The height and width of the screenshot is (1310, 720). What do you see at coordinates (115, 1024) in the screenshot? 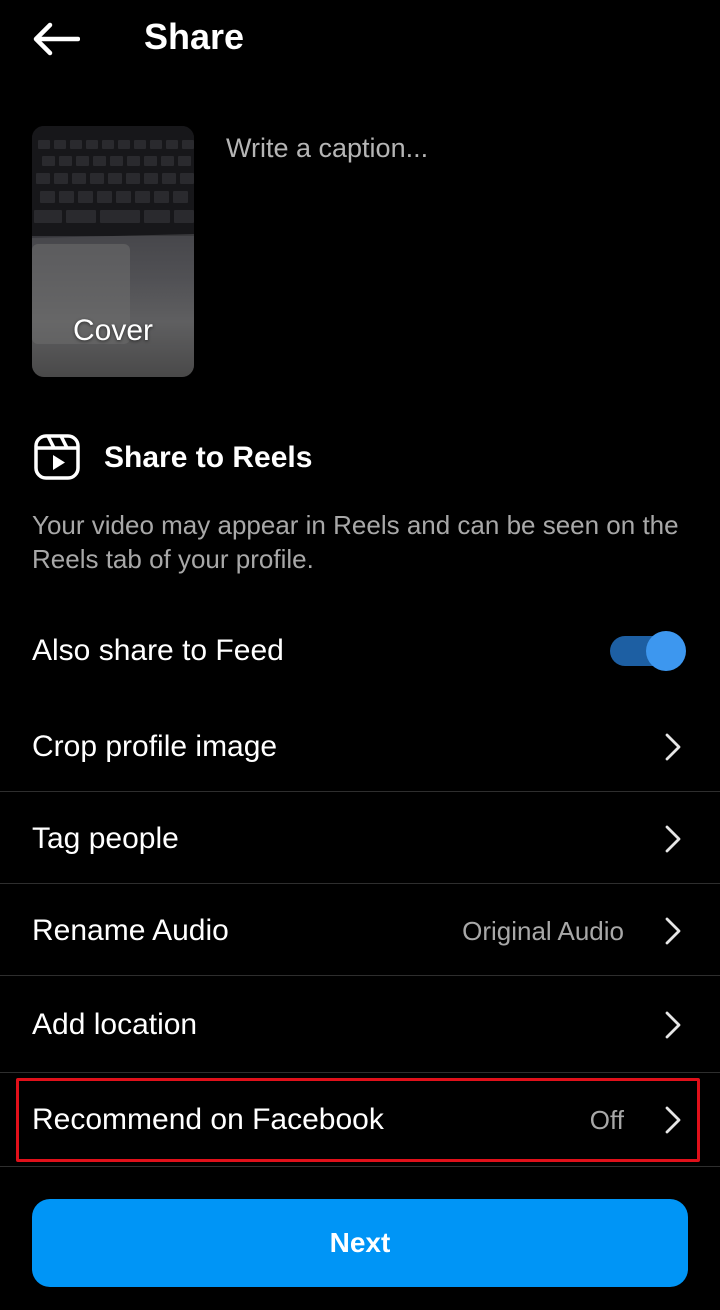
I see `add-location-label: Add location` at bounding box center [115, 1024].